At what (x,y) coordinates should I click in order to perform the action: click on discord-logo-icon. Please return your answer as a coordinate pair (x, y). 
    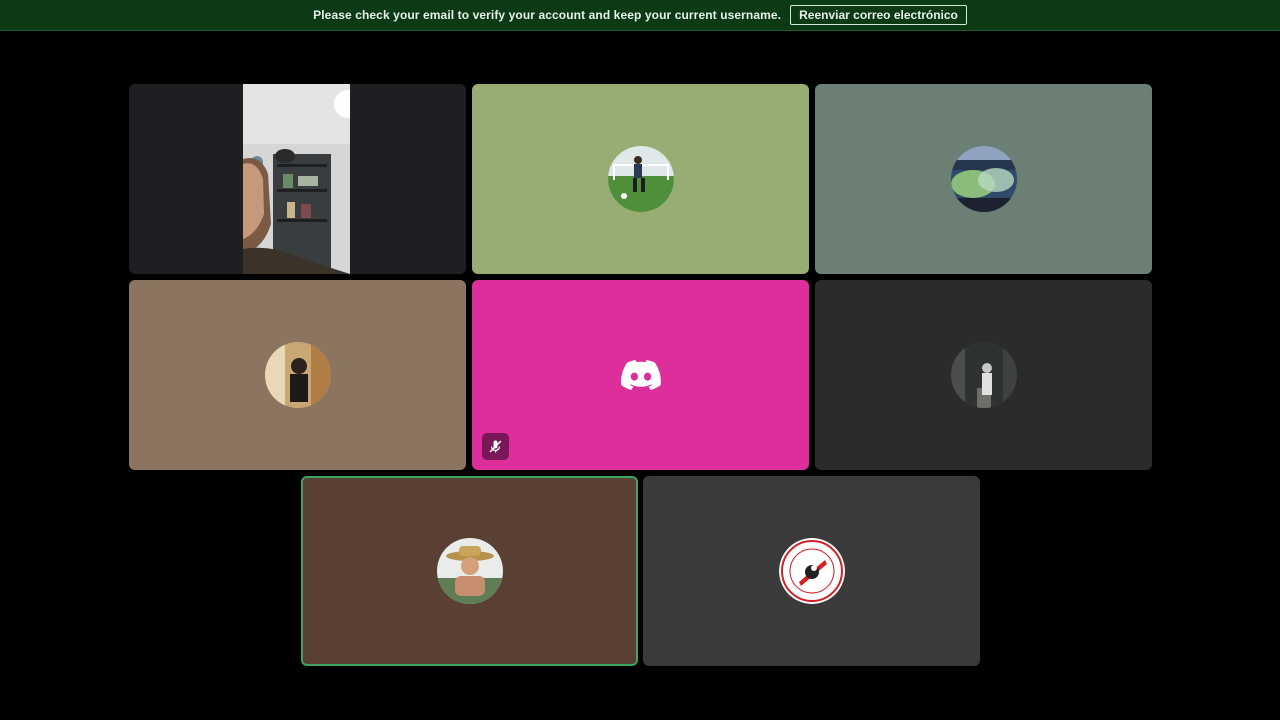
    Looking at the image, I should click on (640, 375).